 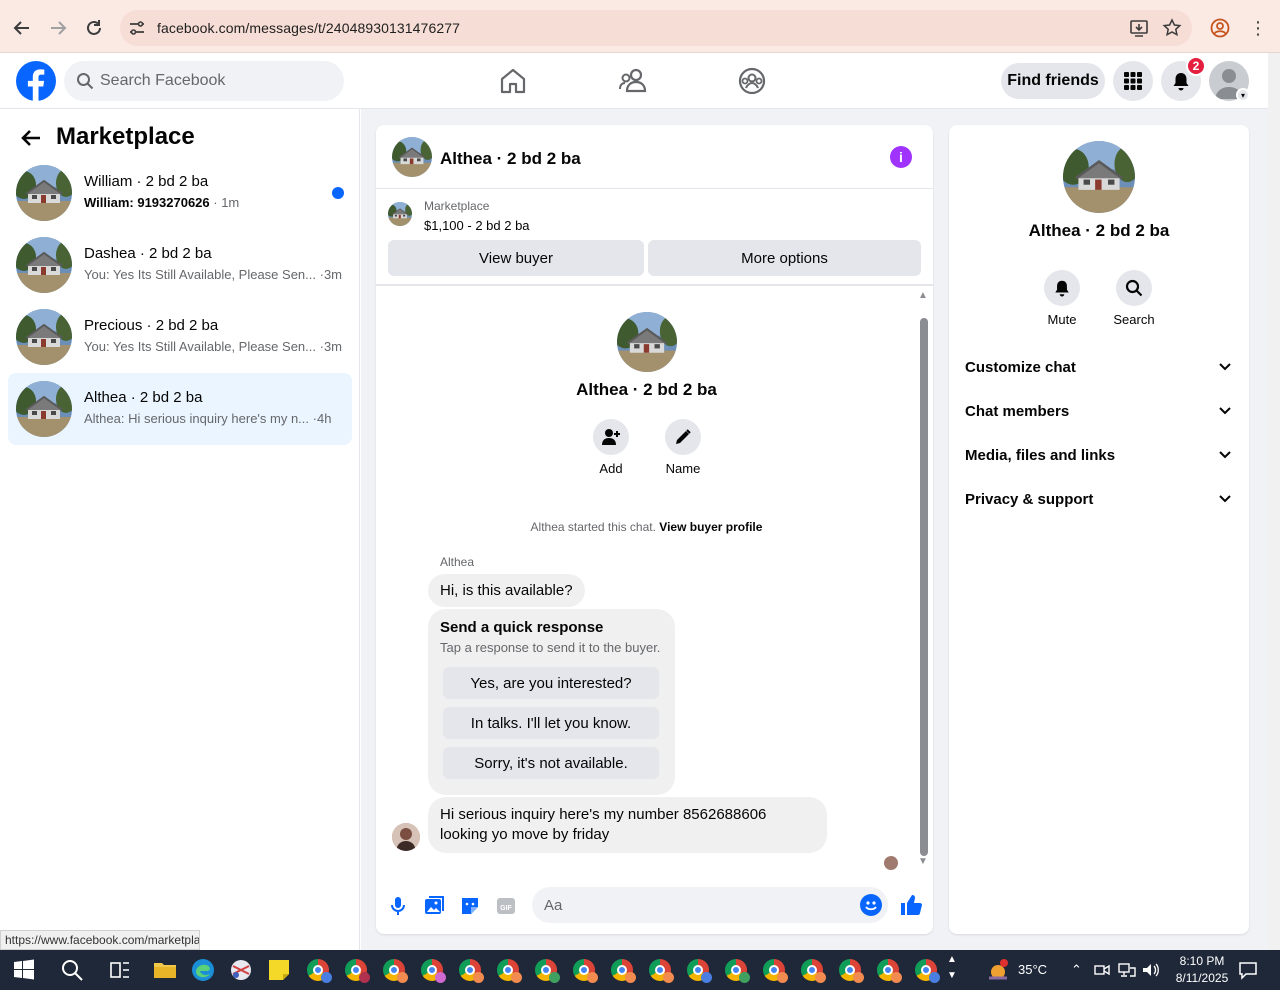 I want to click on scrollbar-thumb, so click(x=924, y=587).